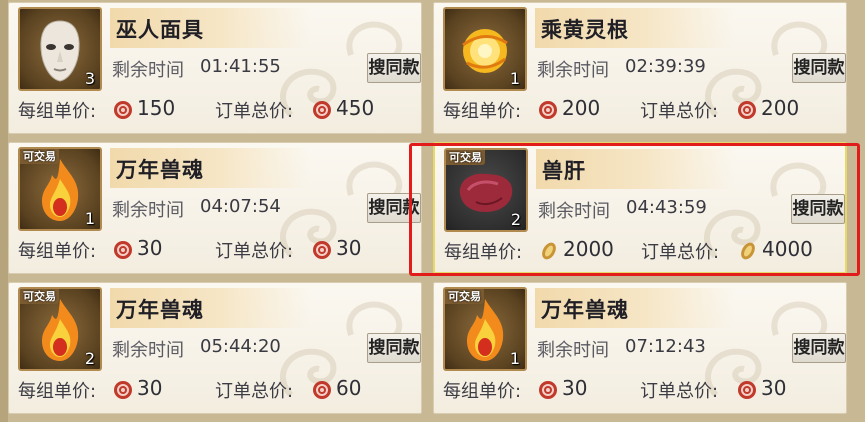  What do you see at coordinates (240, 66) in the screenshot?
I see `time-remaining-value: 01:41:55` at bounding box center [240, 66].